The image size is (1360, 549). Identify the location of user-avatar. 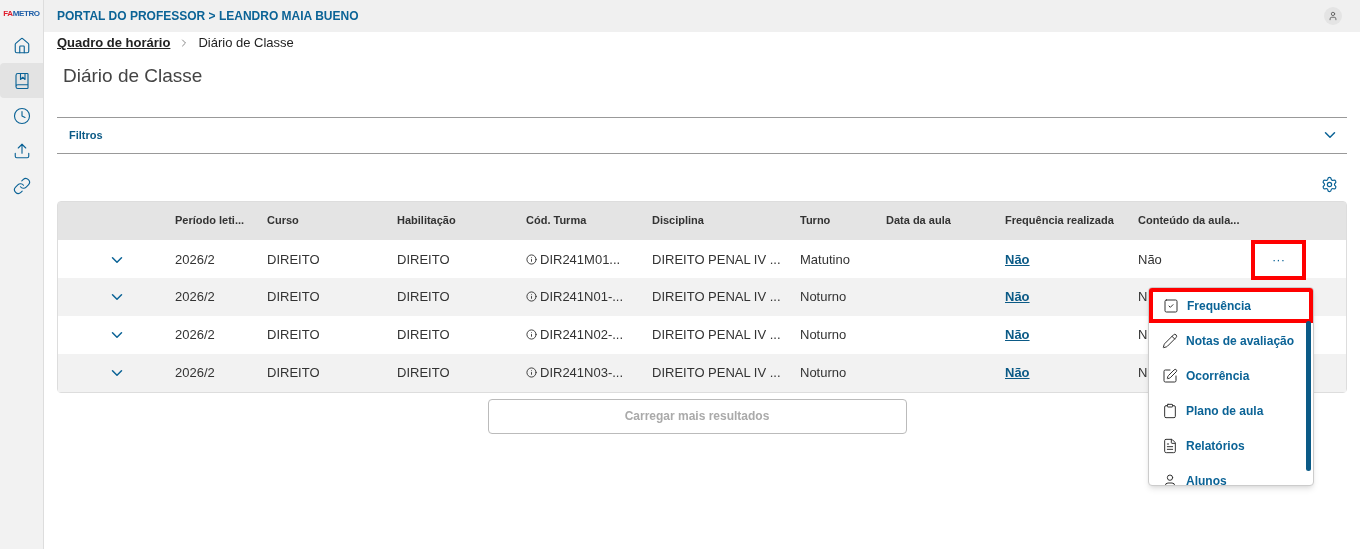
(1333, 16).